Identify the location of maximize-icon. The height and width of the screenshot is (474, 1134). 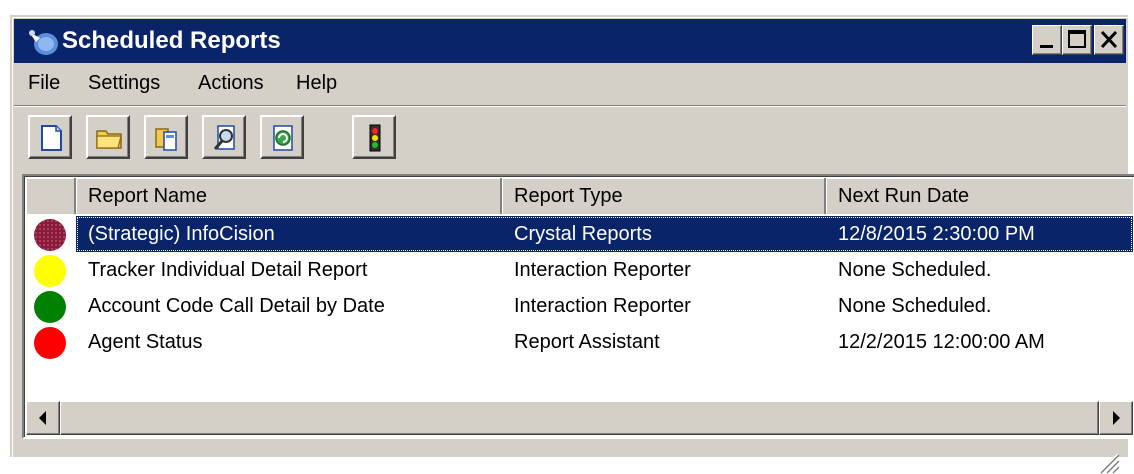
(1077, 39).